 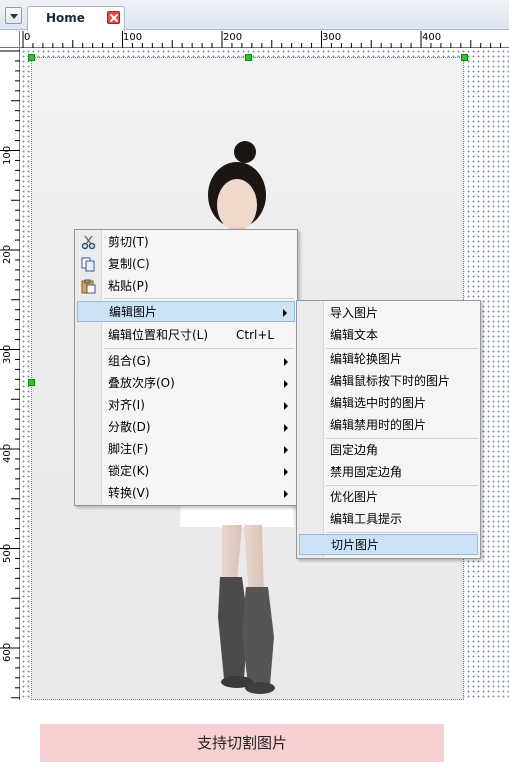 I want to click on menu-item-align: 对齐(I), so click(x=186, y=405).